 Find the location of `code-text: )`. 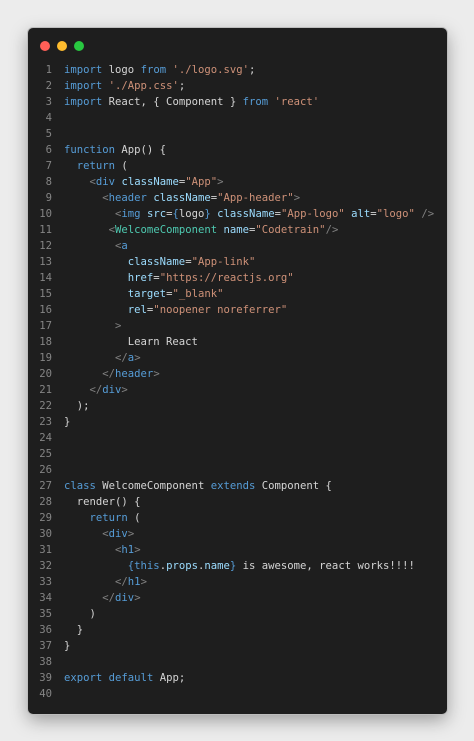

code-text: ) is located at coordinates (80, 614).